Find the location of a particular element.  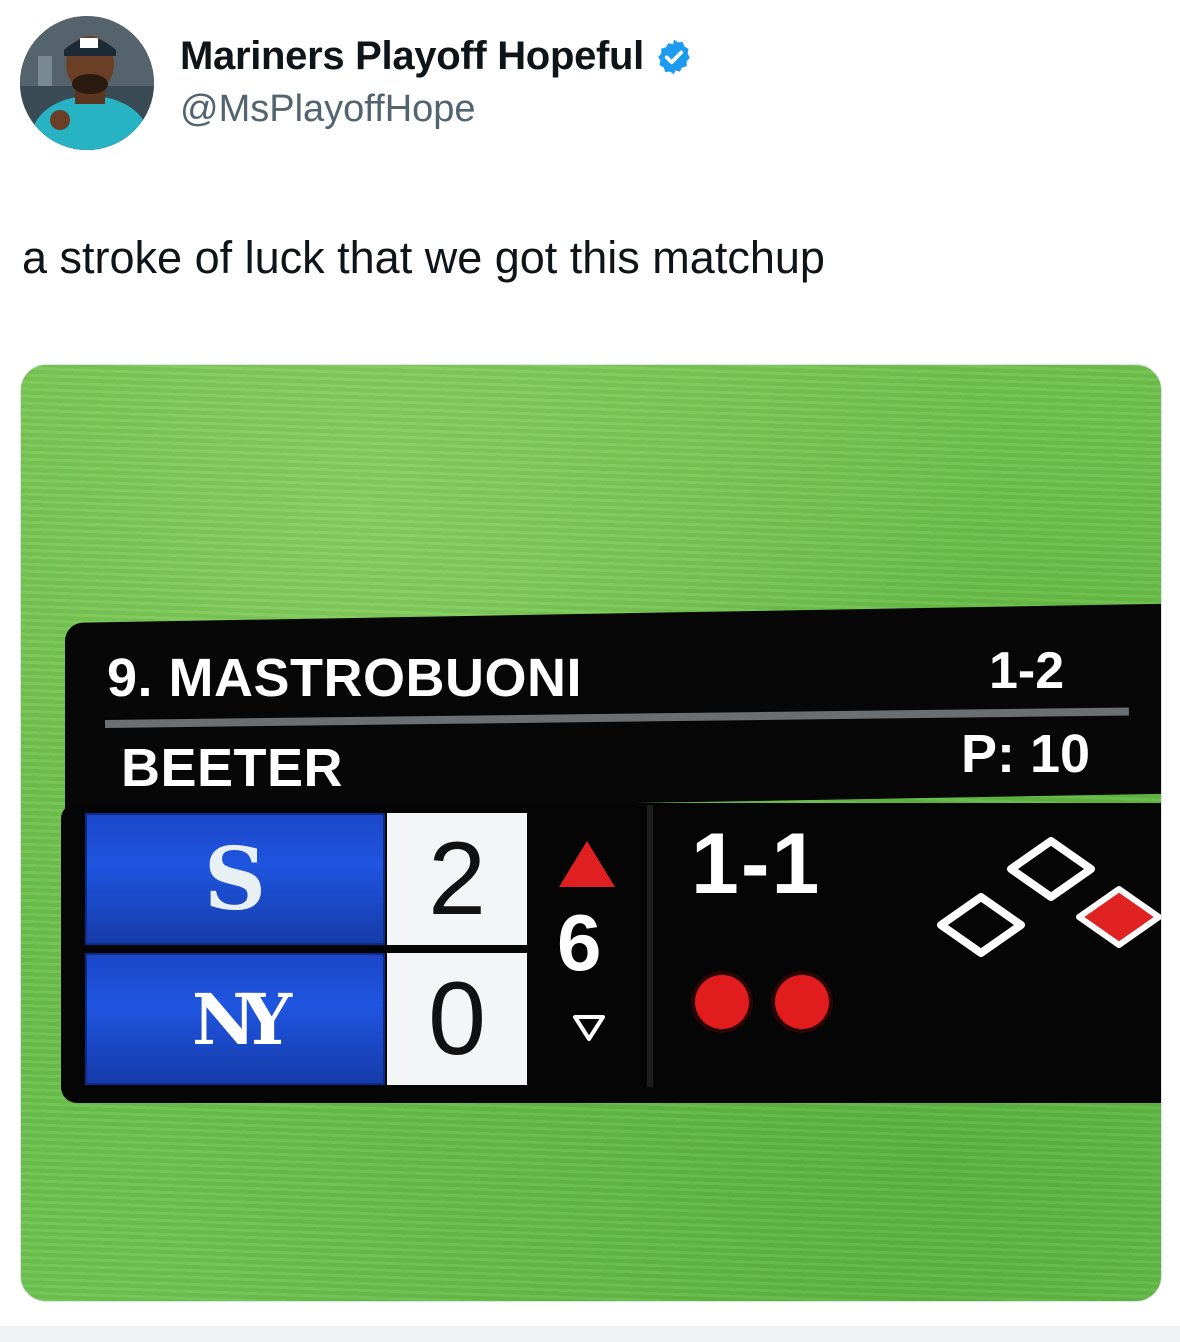

outs-indicator is located at coordinates (762, 1002).